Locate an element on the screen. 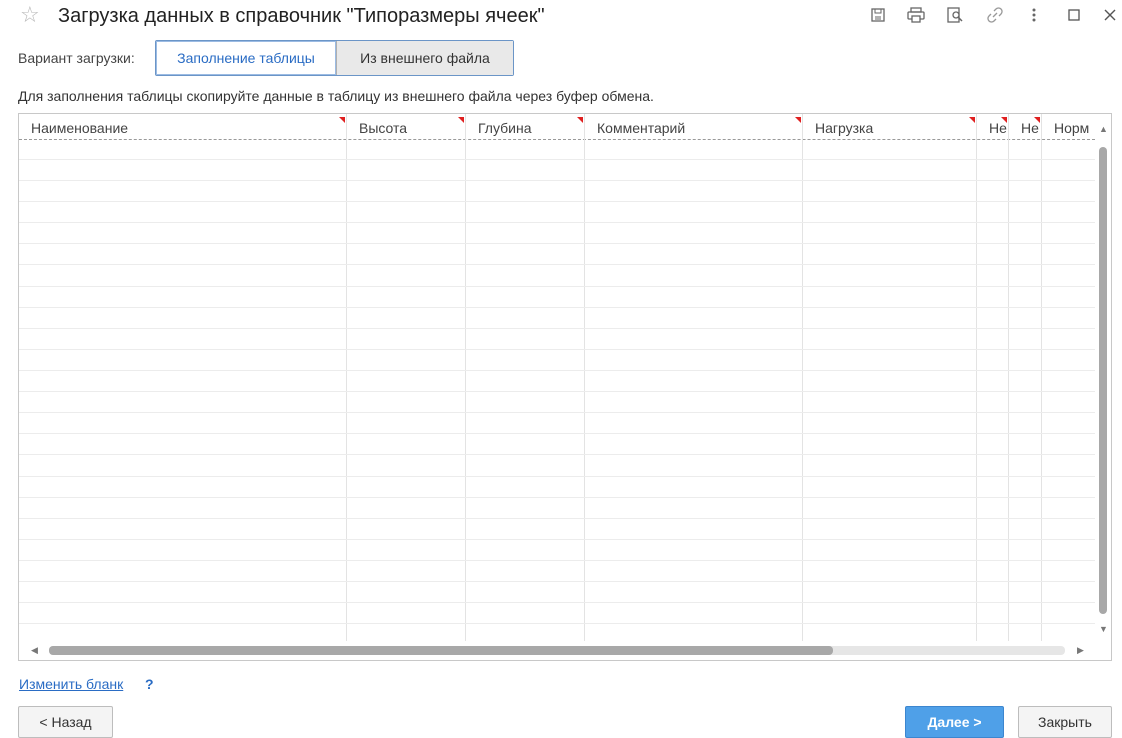 The image size is (1122, 738). link-icon is located at coordinates (995, 15).